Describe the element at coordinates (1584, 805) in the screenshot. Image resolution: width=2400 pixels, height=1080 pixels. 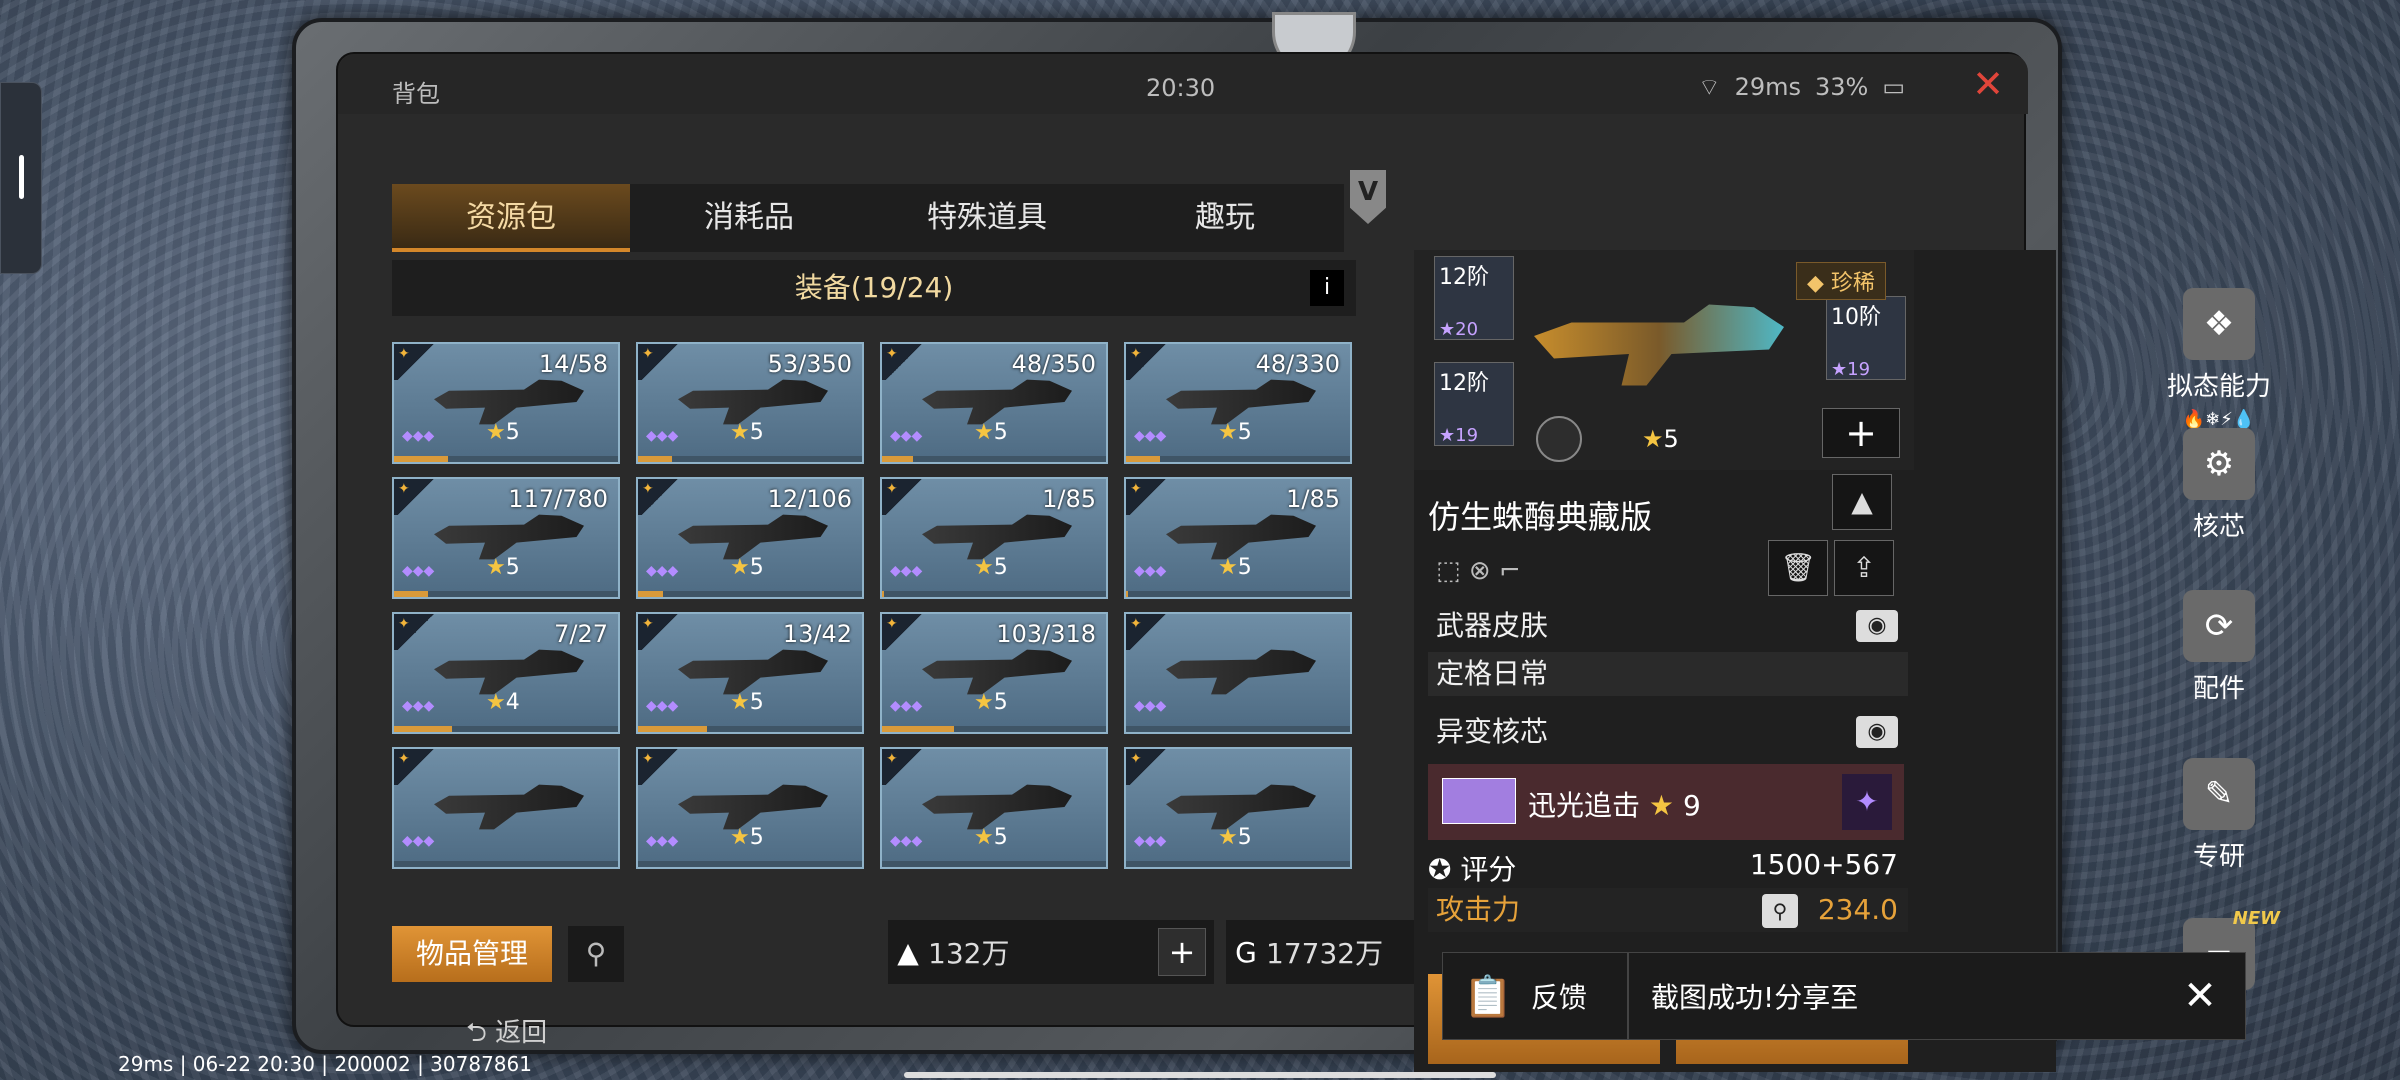
I see `core-name: 迅光追击` at that location.